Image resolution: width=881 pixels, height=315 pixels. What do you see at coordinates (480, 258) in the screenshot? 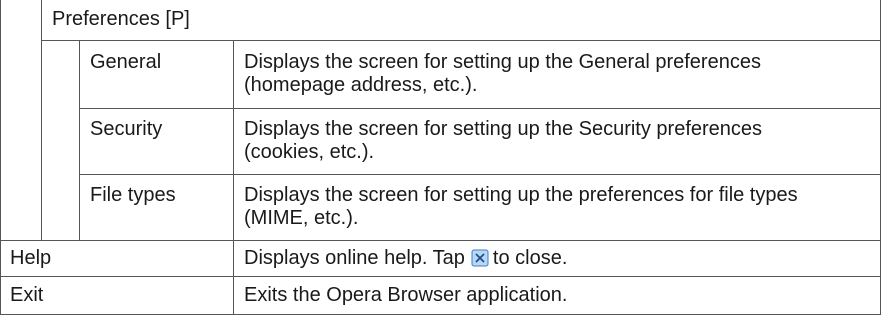
I see `close-icon` at bounding box center [480, 258].